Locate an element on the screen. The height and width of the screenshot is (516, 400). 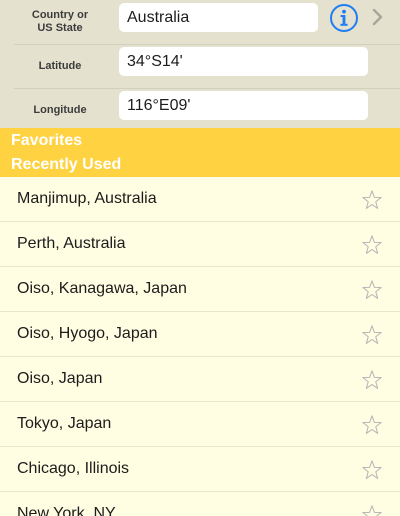
list-item: Perth, Australia is located at coordinates (200, 244).